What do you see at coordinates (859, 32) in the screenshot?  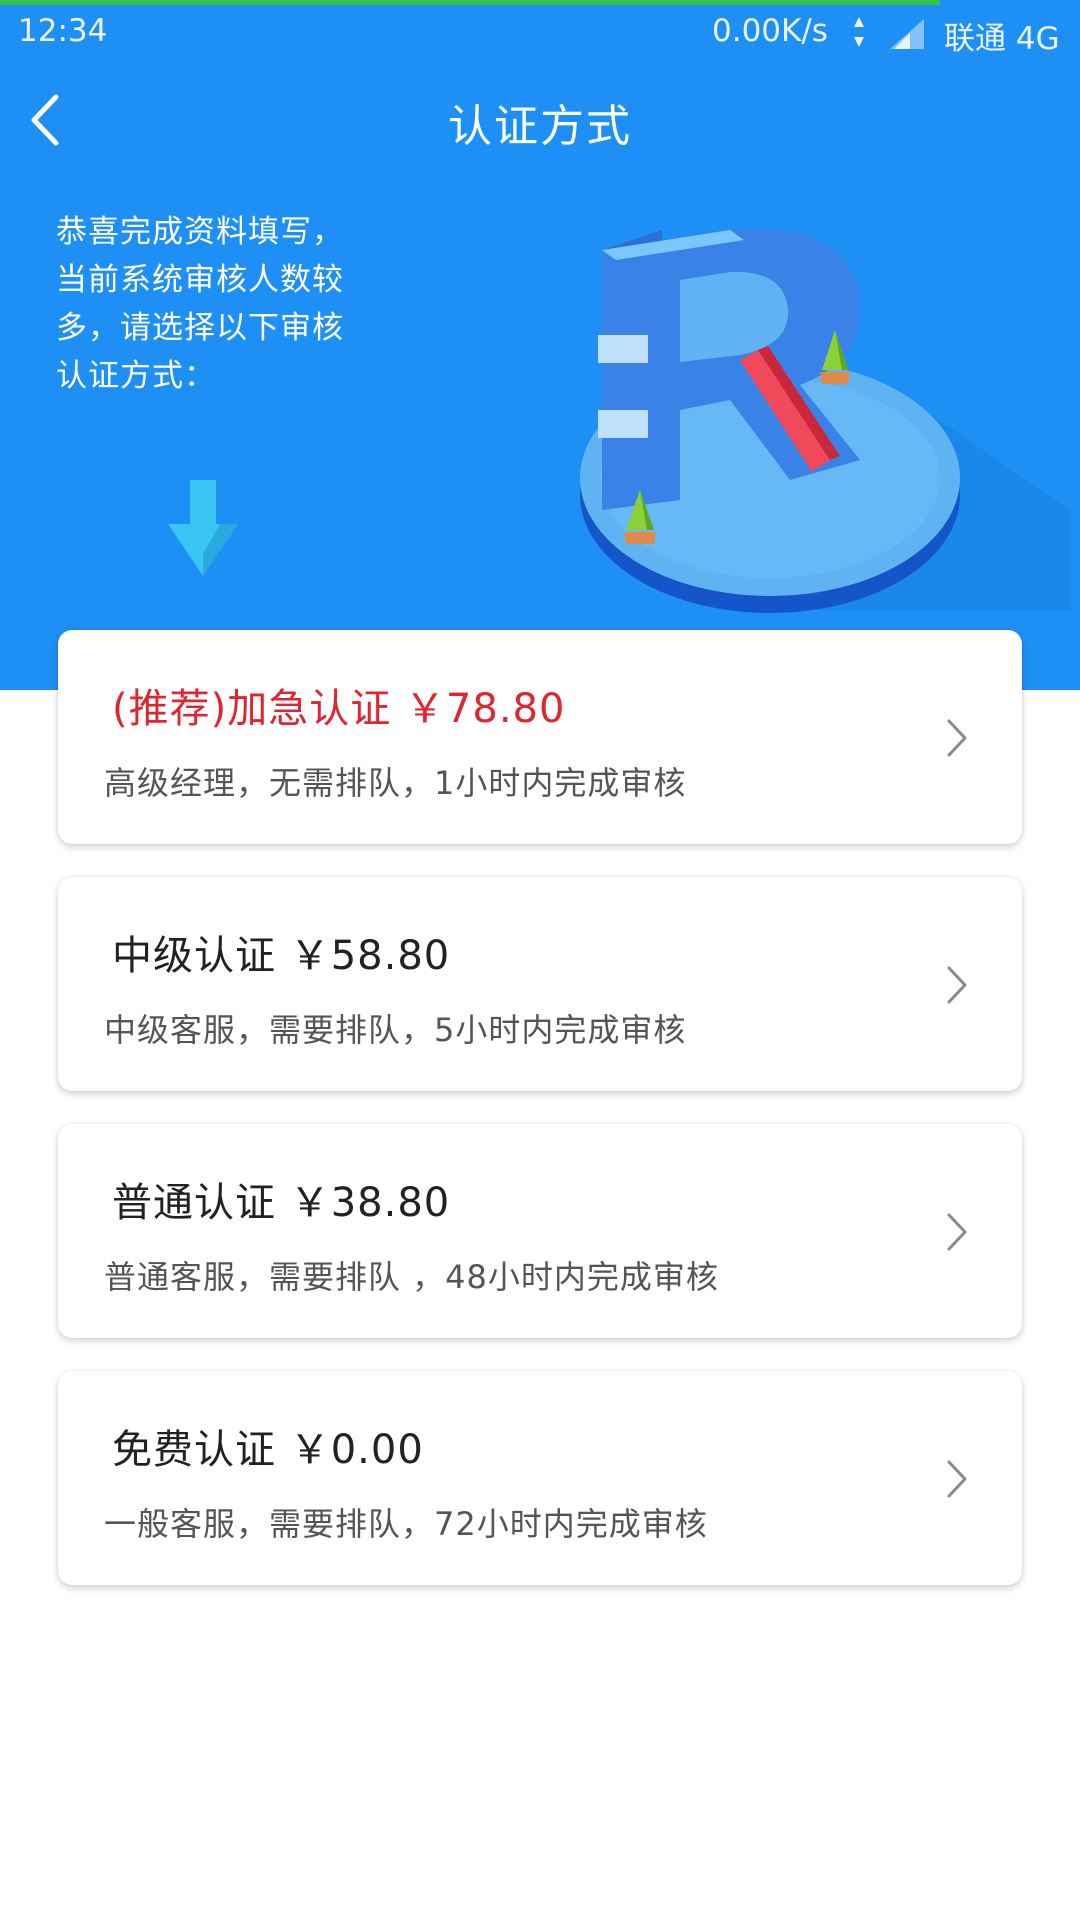 I see `data-arrows-icon` at bounding box center [859, 32].